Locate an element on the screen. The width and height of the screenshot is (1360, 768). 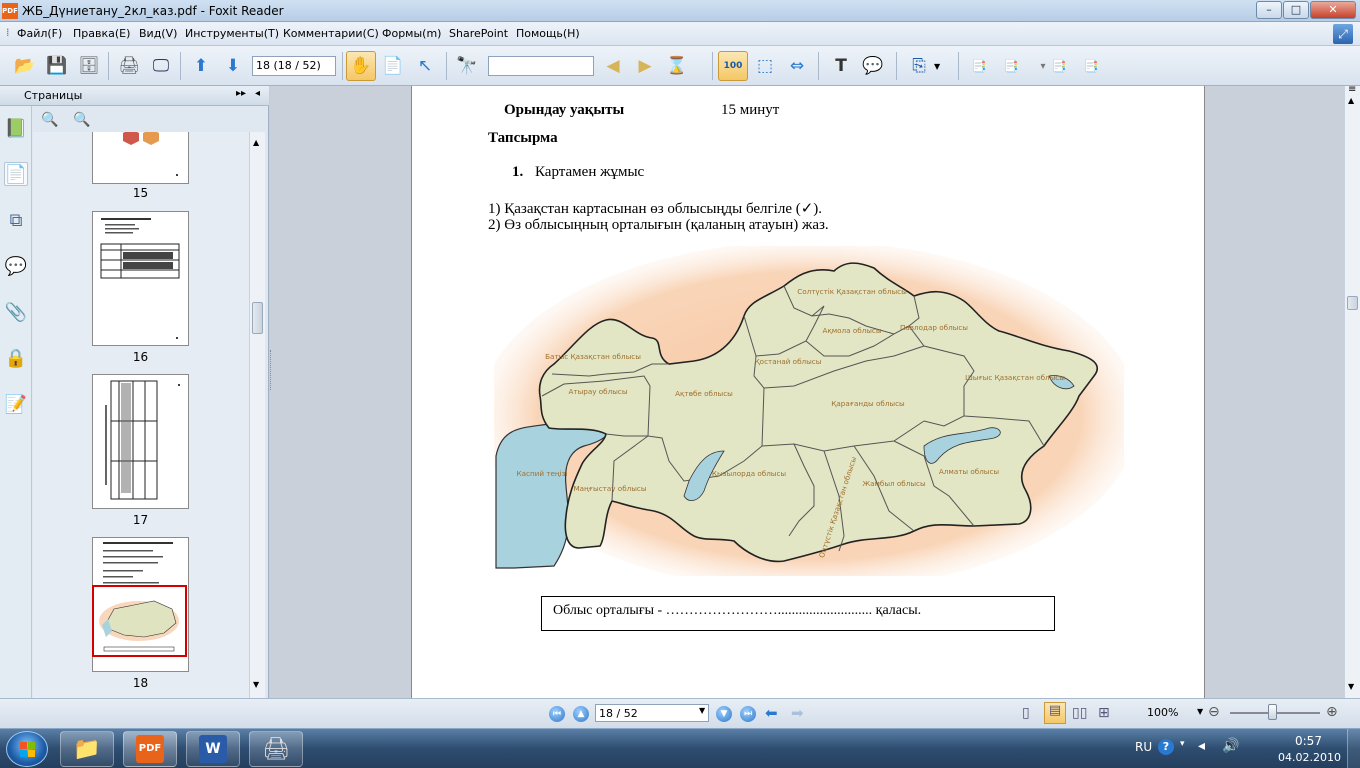
search-options-icon: ⌛ is located at coordinates (677, 66).